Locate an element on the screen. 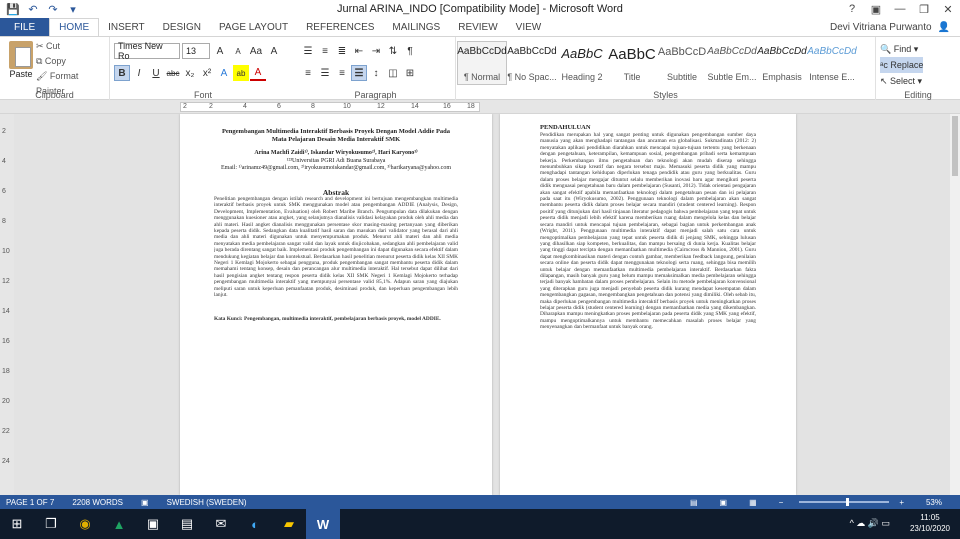  zoom-slider is located at coordinates (844, 502).